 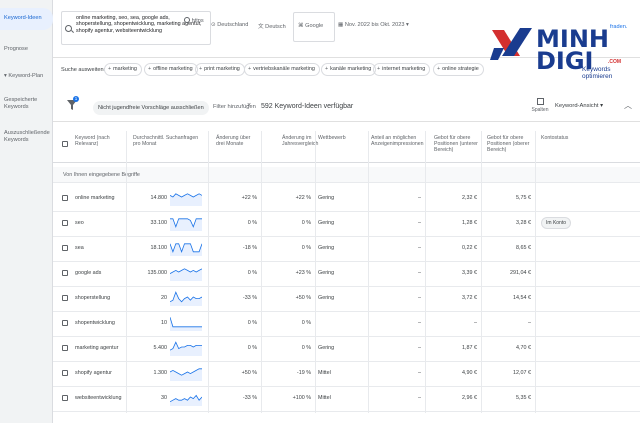 What do you see at coordinates (275, 27) in the screenshot?
I see `language-value: Deutsch` at bounding box center [275, 27].